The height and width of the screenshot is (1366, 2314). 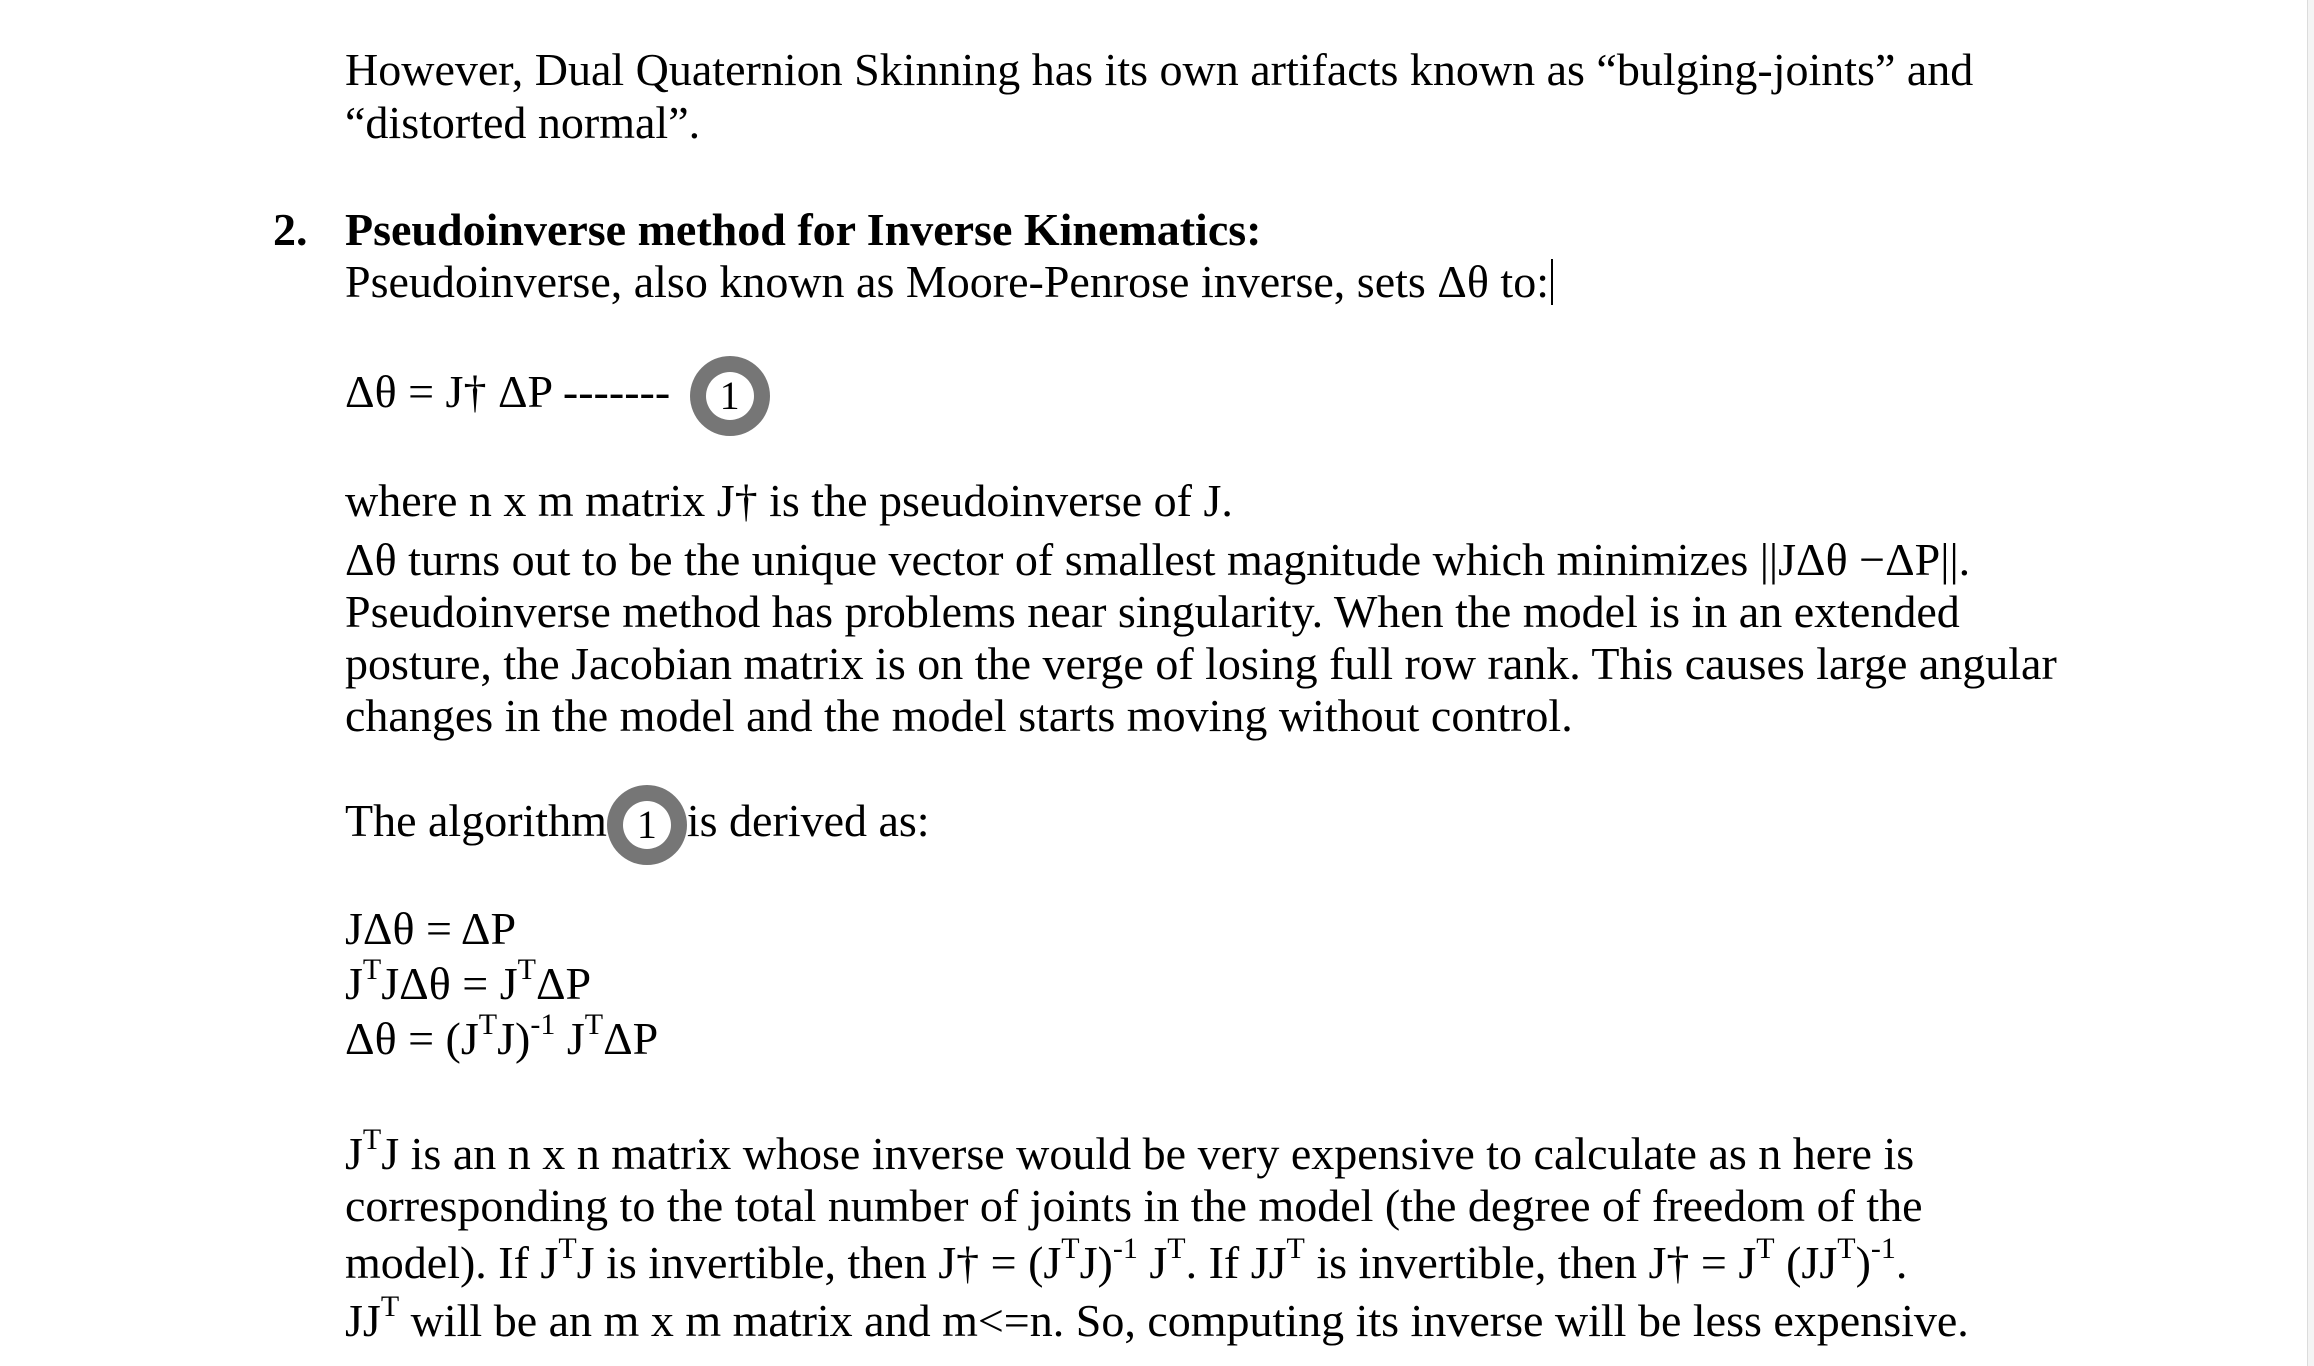 What do you see at coordinates (431, 928) in the screenshot?
I see `derivation-eq-1: JΔθ = ΔP` at bounding box center [431, 928].